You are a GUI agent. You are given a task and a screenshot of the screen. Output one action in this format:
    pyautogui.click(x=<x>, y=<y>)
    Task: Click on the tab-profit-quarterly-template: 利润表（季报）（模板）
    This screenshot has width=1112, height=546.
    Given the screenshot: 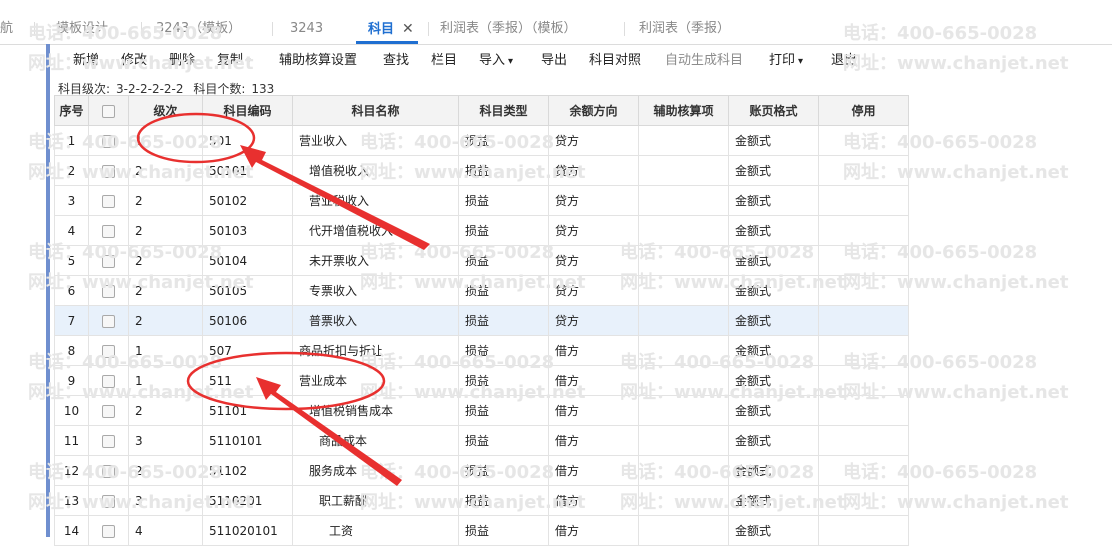 What is the action you would take?
    pyautogui.click(x=508, y=29)
    